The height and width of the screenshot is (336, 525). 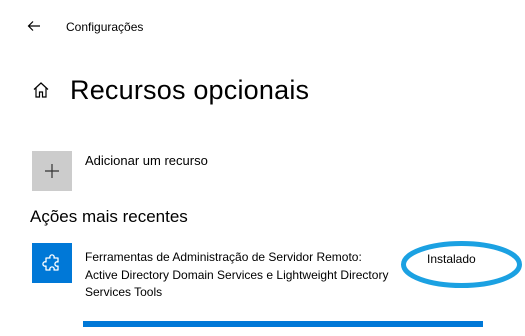 I want to click on add-tile, so click(x=52, y=171).